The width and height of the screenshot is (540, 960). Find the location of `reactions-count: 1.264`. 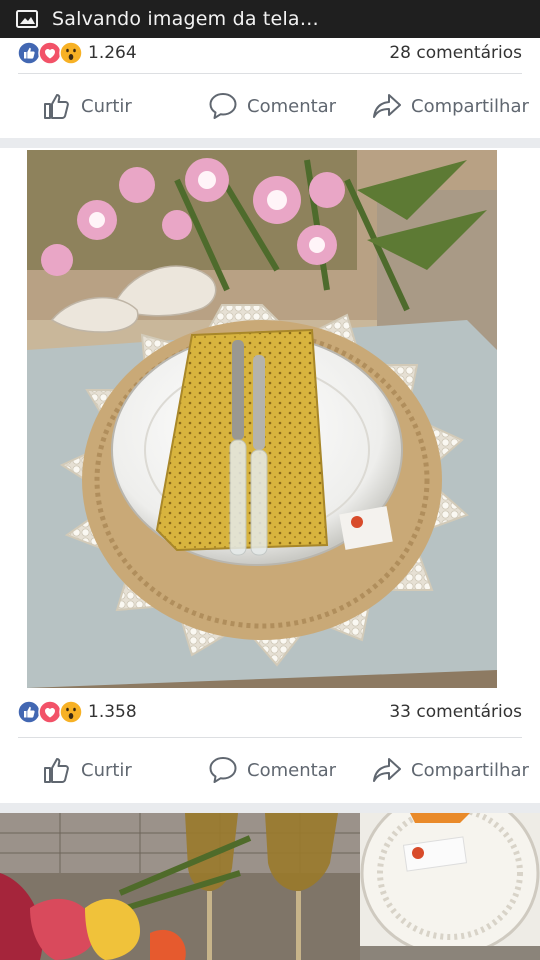

reactions-count: 1.264 is located at coordinates (112, 53).